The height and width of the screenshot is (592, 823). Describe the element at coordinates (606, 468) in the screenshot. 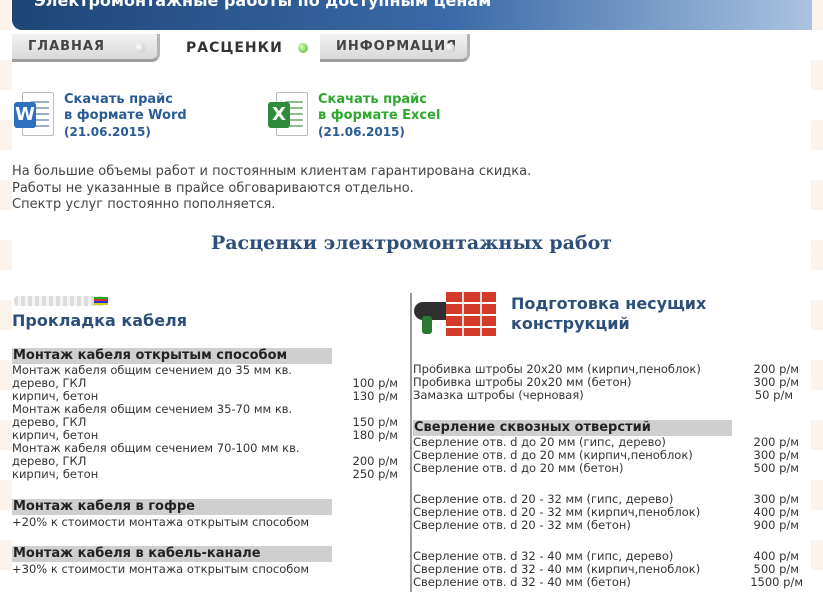

I see `price-row: Сверление отв. d до 20 мм (бетон) 500 р/м` at that location.